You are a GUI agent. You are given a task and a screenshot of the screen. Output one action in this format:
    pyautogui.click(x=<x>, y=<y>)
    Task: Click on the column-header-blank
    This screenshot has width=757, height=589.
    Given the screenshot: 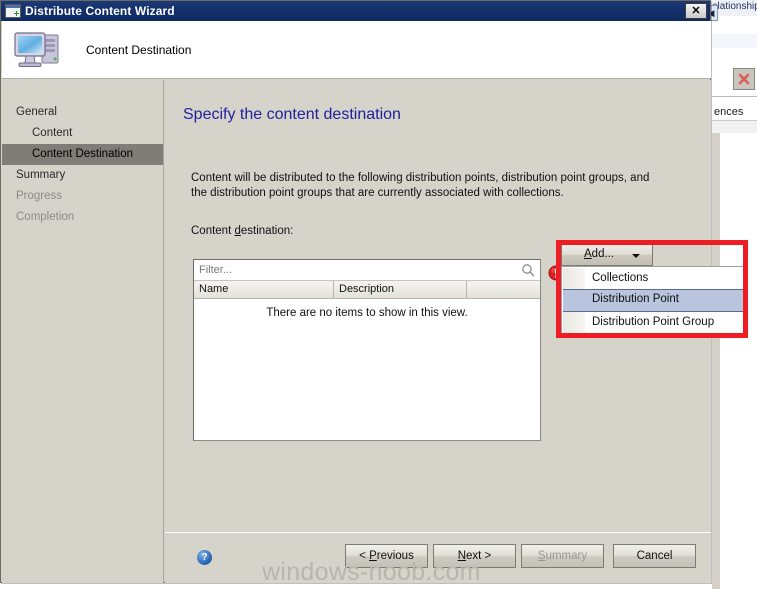 What is the action you would take?
    pyautogui.click(x=503, y=289)
    